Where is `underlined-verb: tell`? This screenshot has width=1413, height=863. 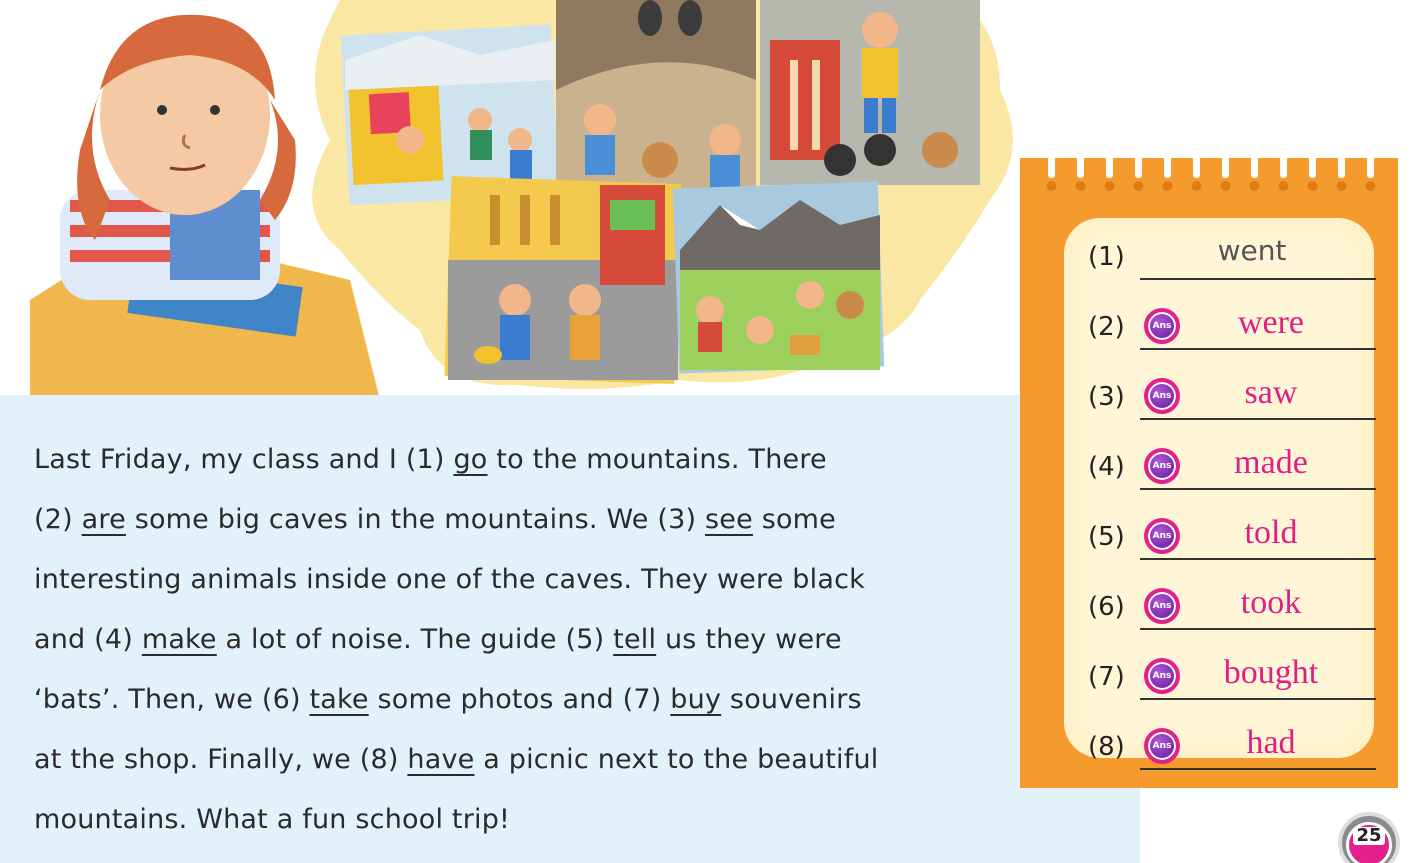
underlined-verb: tell is located at coordinates (635, 639).